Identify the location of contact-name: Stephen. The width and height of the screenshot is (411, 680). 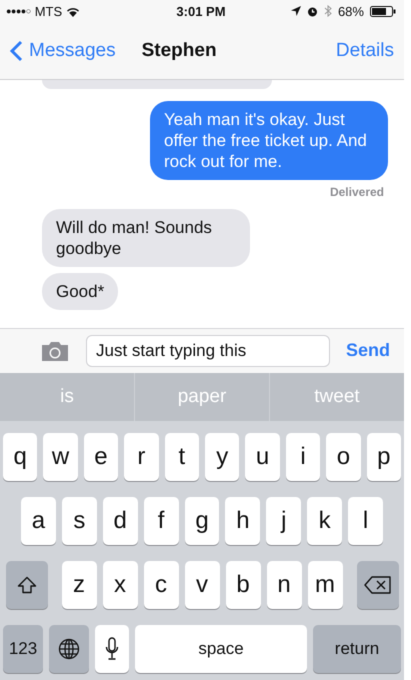
(179, 51).